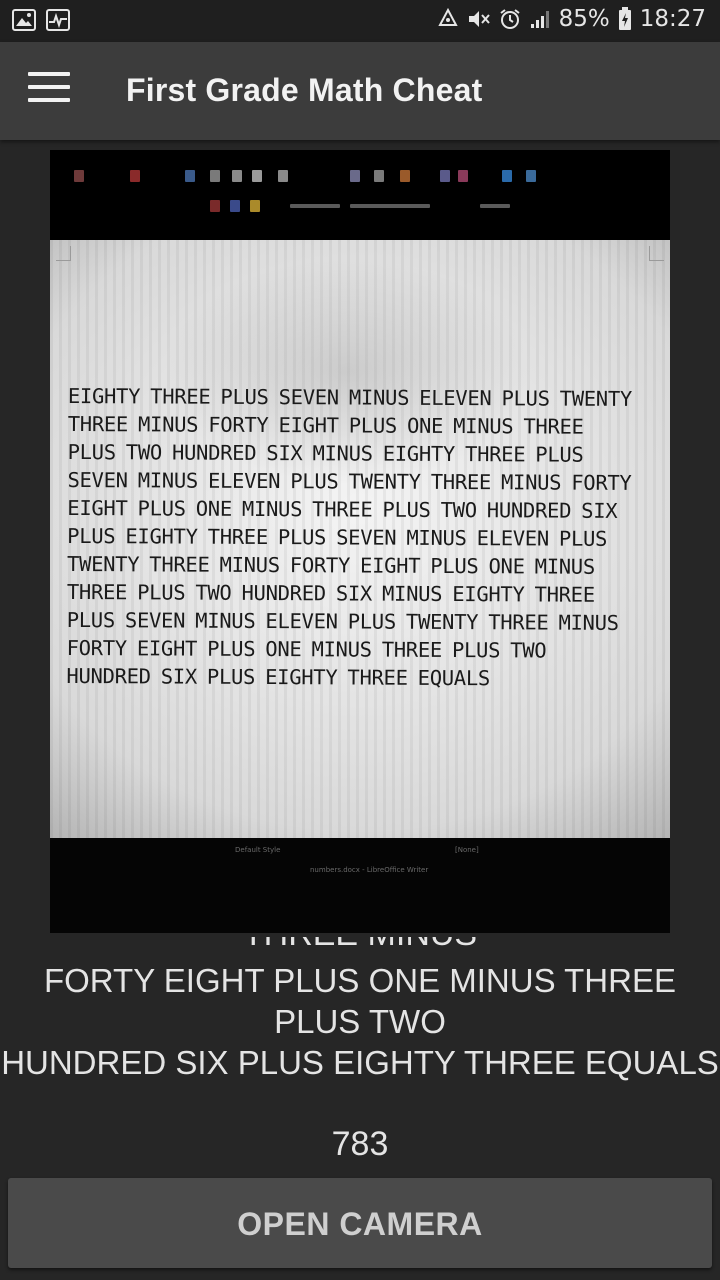 Image resolution: width=720 pixels, height=1280 pixels. What do you see at coordinates (258, 850) in the screenshot?
I see `status-style: Default Style` at bounding box center [258, 850].